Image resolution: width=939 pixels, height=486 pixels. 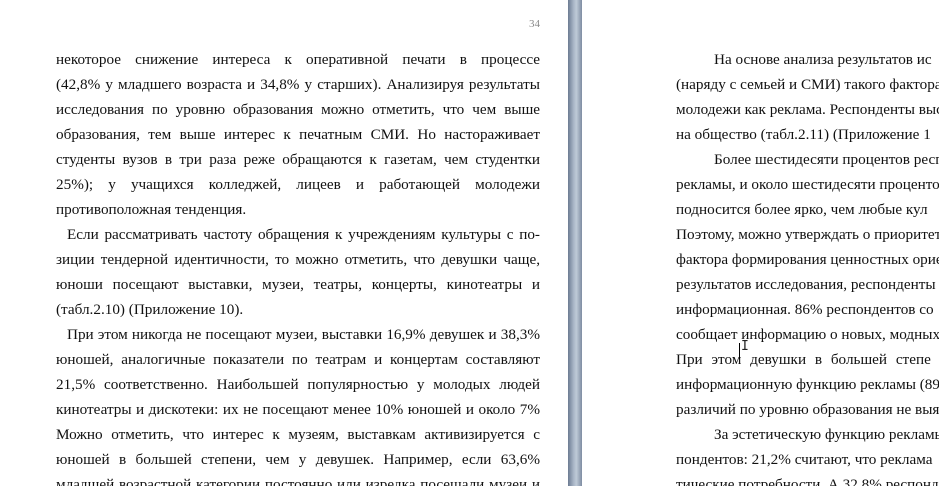 I want to click on text-line: молодежи как реклама. Респонденты выс, so click(x=807, y=109).